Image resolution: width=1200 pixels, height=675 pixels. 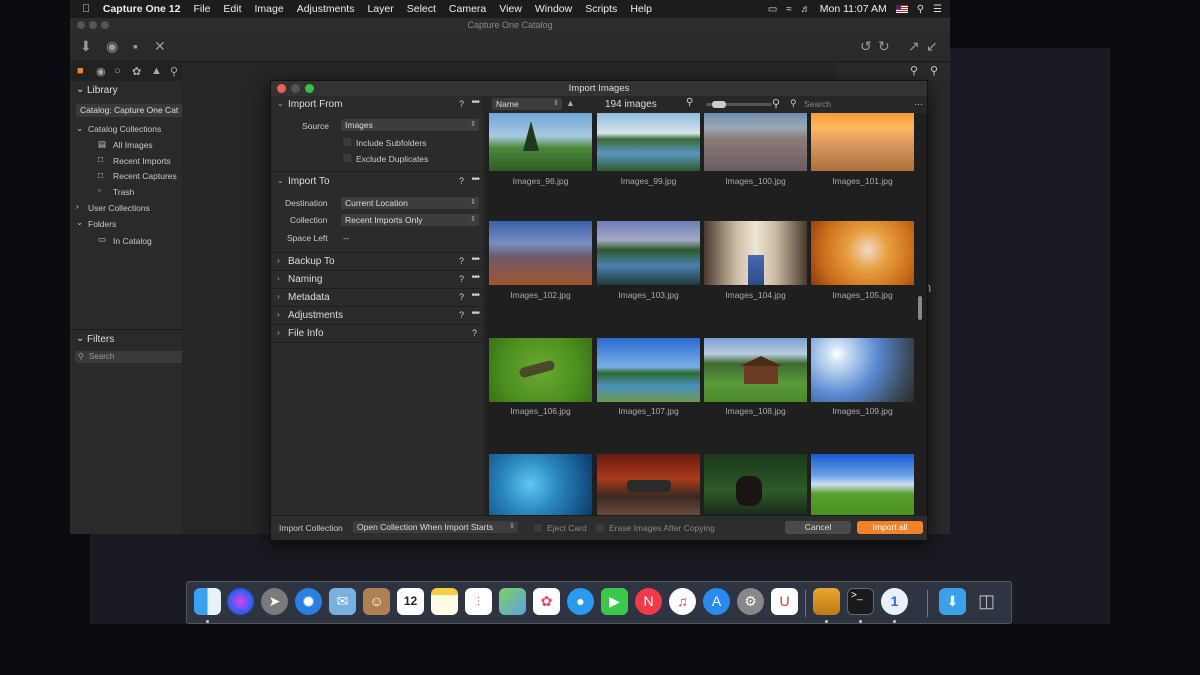 I want to click on menu-edit: Edit, so click(x=232, y=9).